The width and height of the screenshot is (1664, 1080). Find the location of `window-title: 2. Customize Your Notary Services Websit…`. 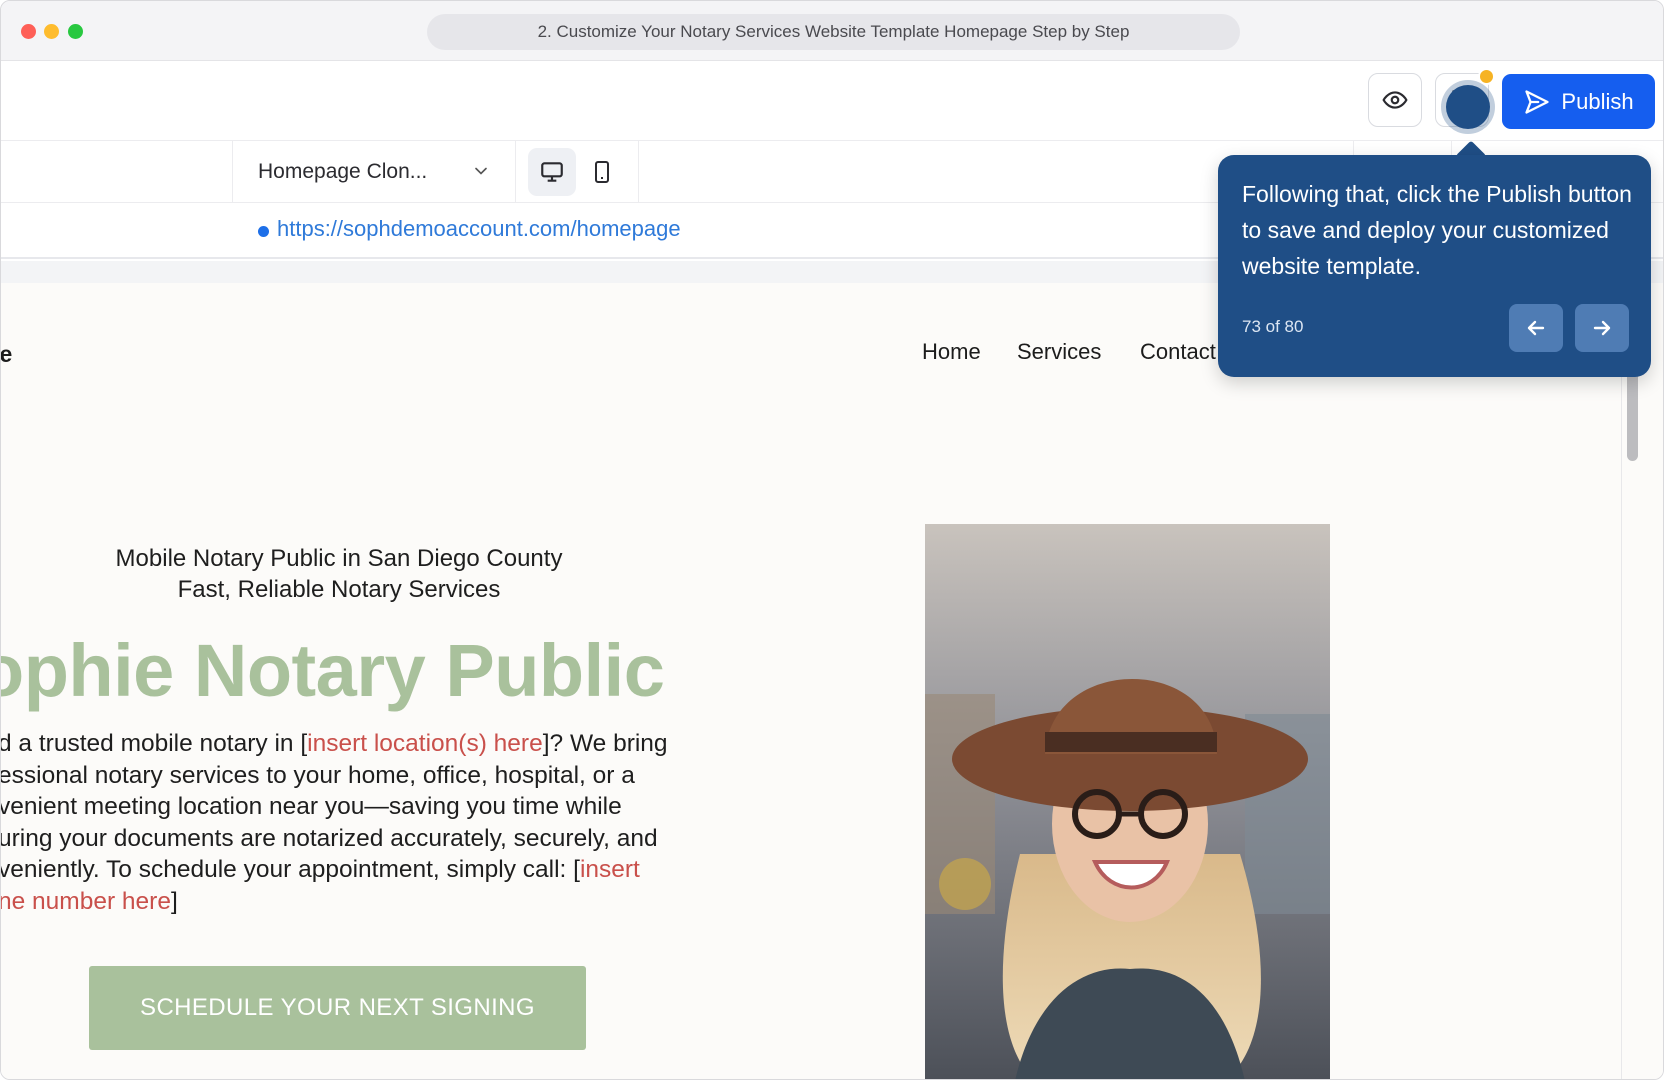

window-title: 2. Customize Your Notary Services Websit… is located at coordinates (833, 32).